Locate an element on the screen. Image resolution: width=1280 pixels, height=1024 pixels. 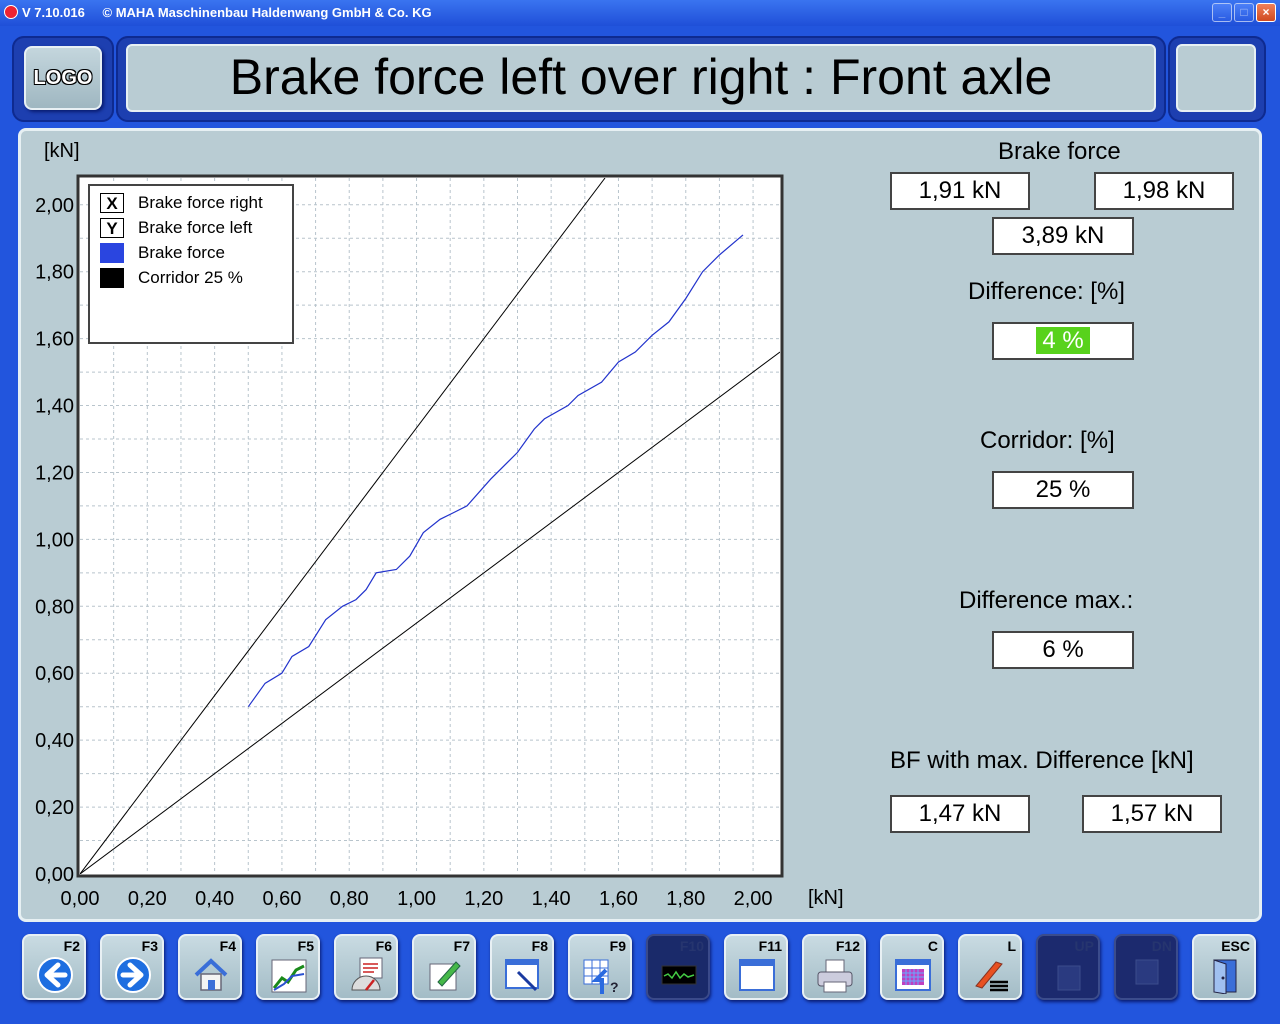
f4-home-button: F4 is located at coordinates (210, 967).